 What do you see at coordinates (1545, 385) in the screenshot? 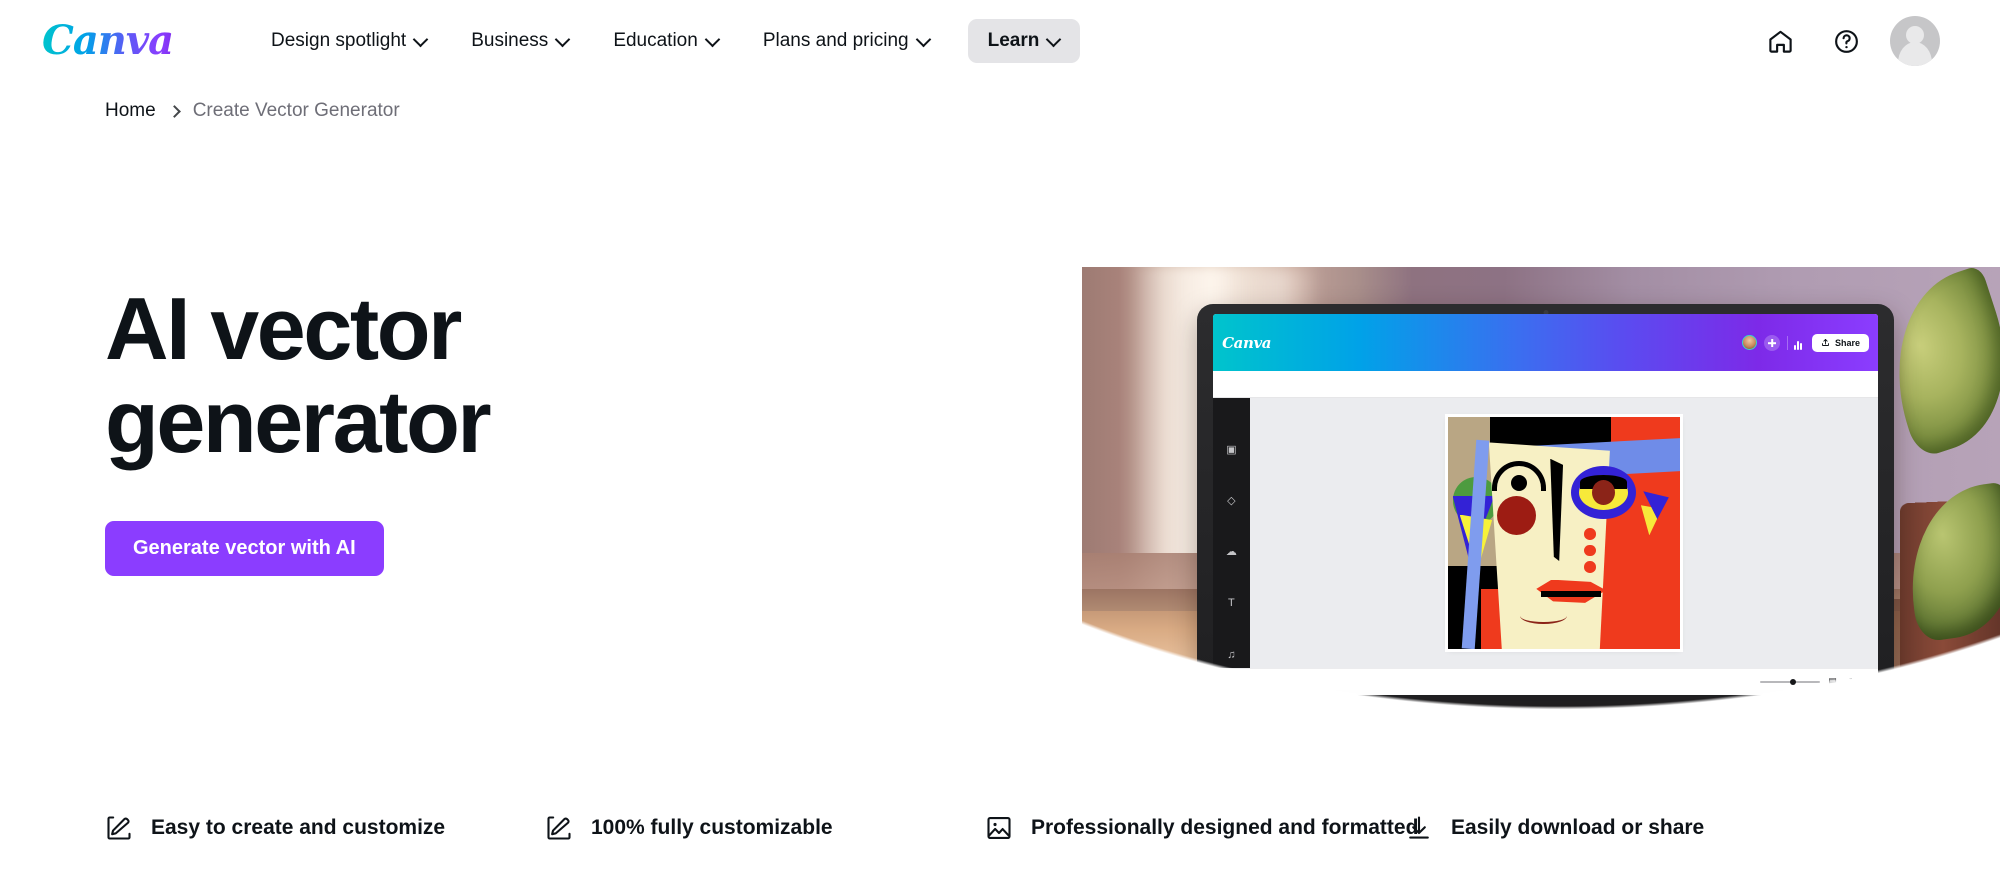
I see `editor-toolbar` at bounding box center [1545, 385].